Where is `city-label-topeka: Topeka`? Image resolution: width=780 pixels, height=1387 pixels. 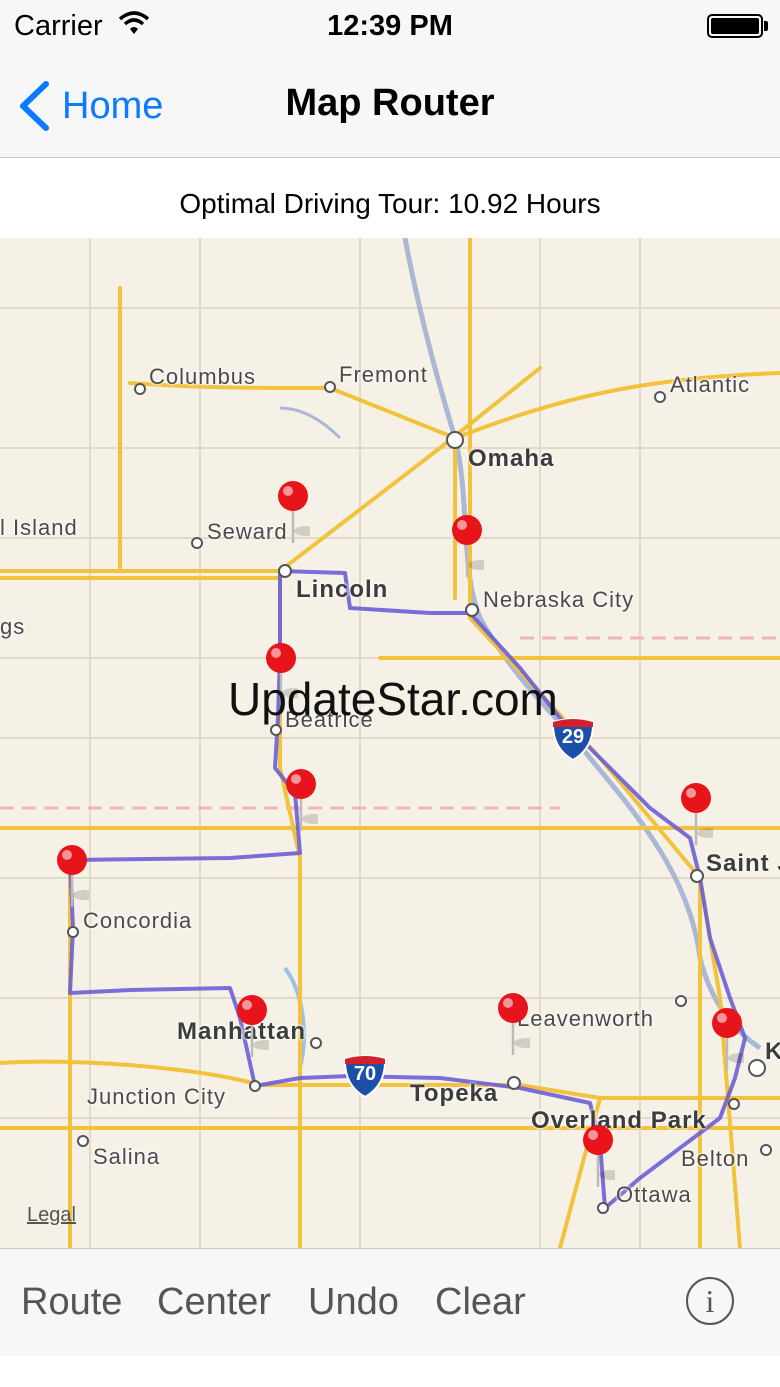
city-label-topeka: Topeka is located at coordinates (454, 1093).